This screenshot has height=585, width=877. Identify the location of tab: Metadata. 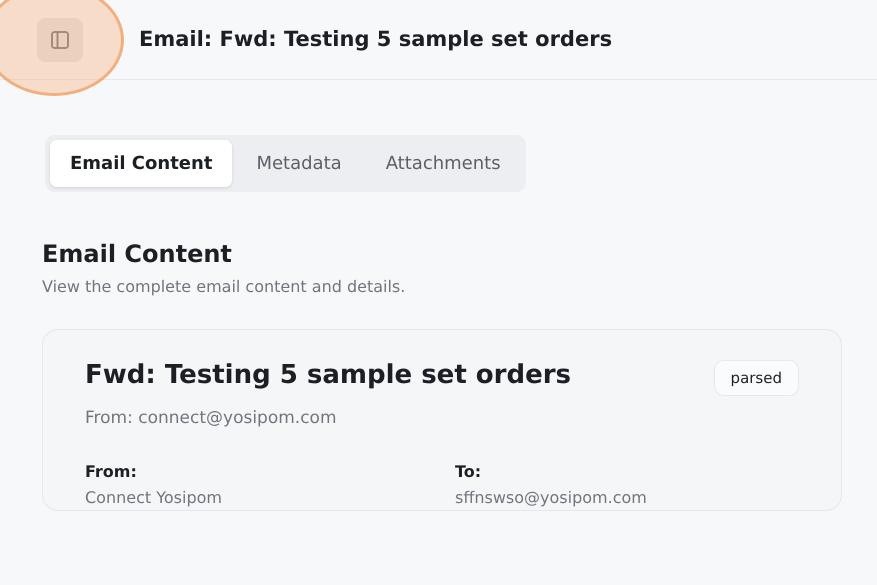
(299, 163).